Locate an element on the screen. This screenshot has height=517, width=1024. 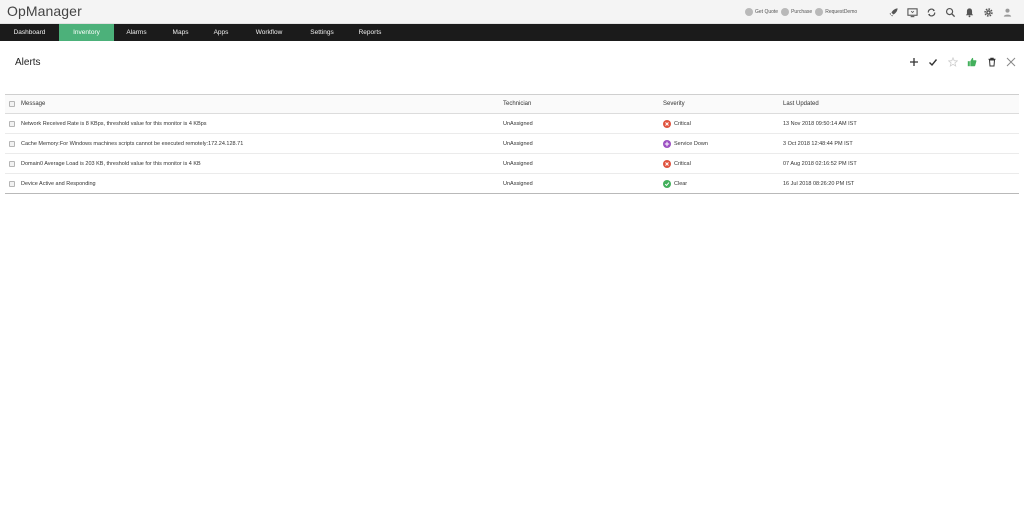
nav-dashboard: Dashboard is located at coordinates (29, 32).